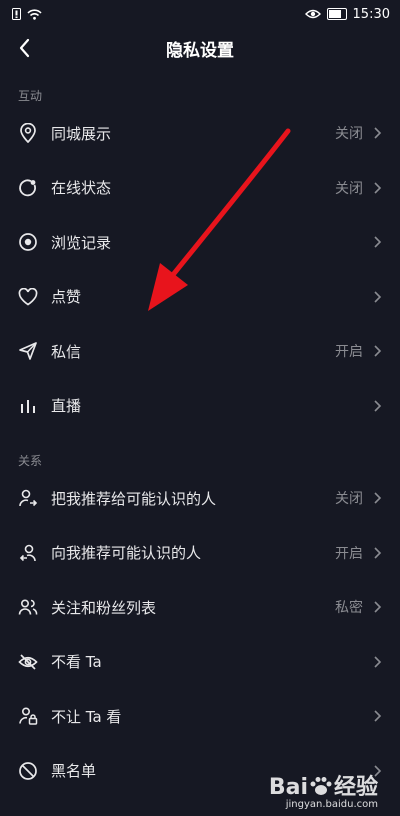 Image resolution: width=400 pixels, height=816 pixels. I want to click on row-label: 不看 Ta, so click(76, 662).